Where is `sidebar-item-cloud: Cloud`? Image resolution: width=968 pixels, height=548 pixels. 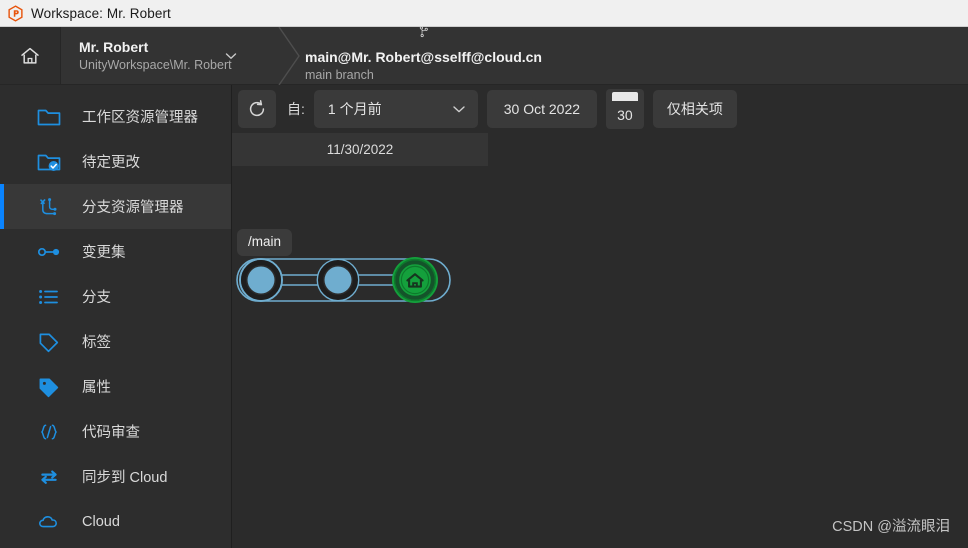 sidebar-item-cloud: Cloud is located at coordinates (115, 521).